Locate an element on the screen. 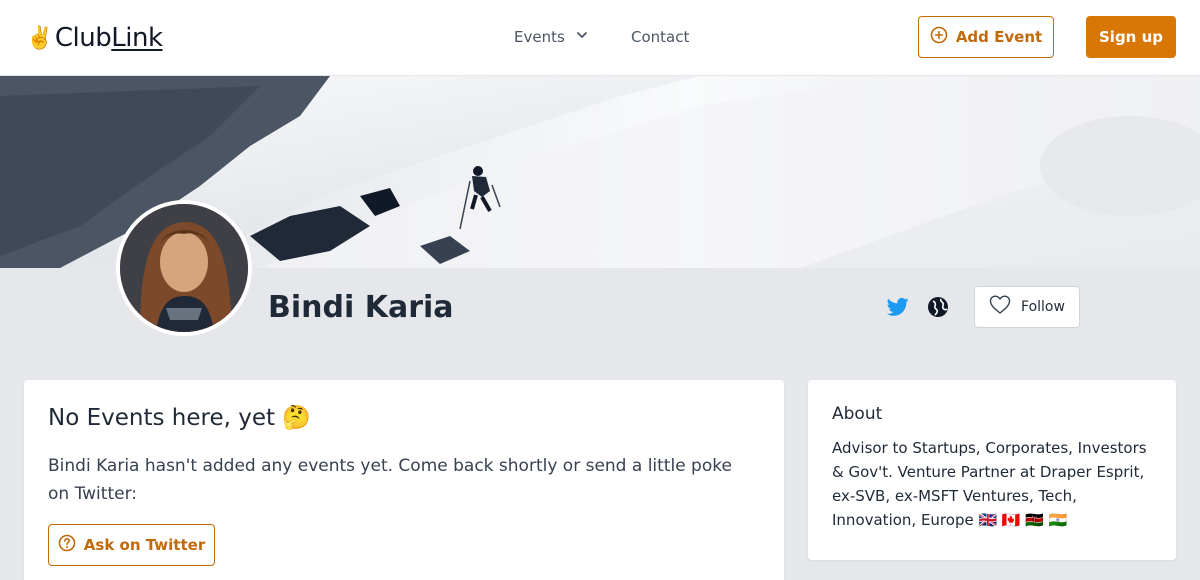  twitter-link is located at coordinates (898, 307).